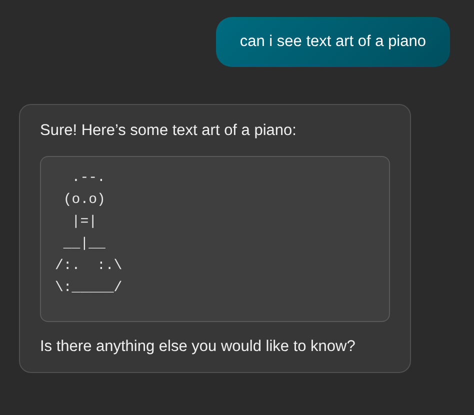  What do you see at coordinates (84, 244) in the screenshot?
I see `code-line: __|__` at bounding box center [84, 244].